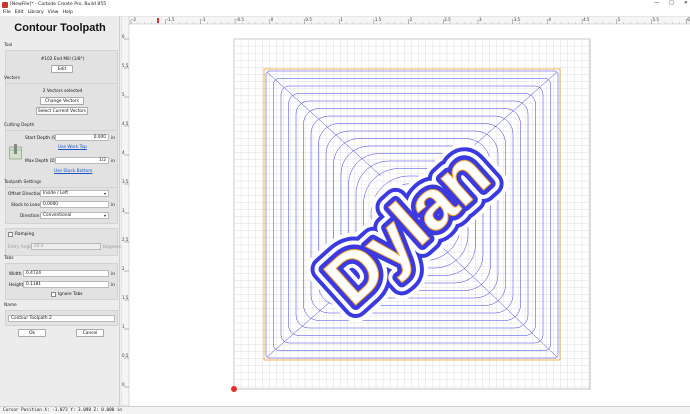 The height and width of the screenshot is (414, 690). I want to click on tool-name: #102 End Mill (1/8"), so click(62, 59).